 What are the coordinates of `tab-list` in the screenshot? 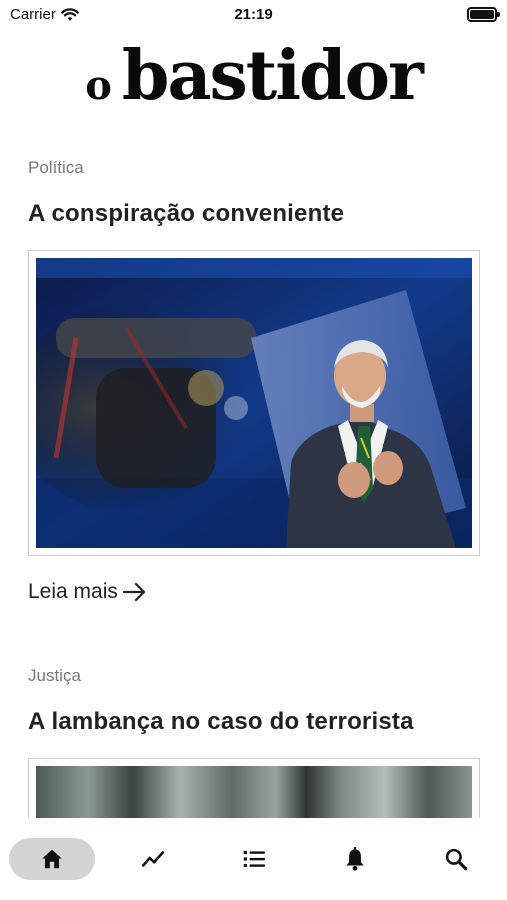 It's located at (254, 859).